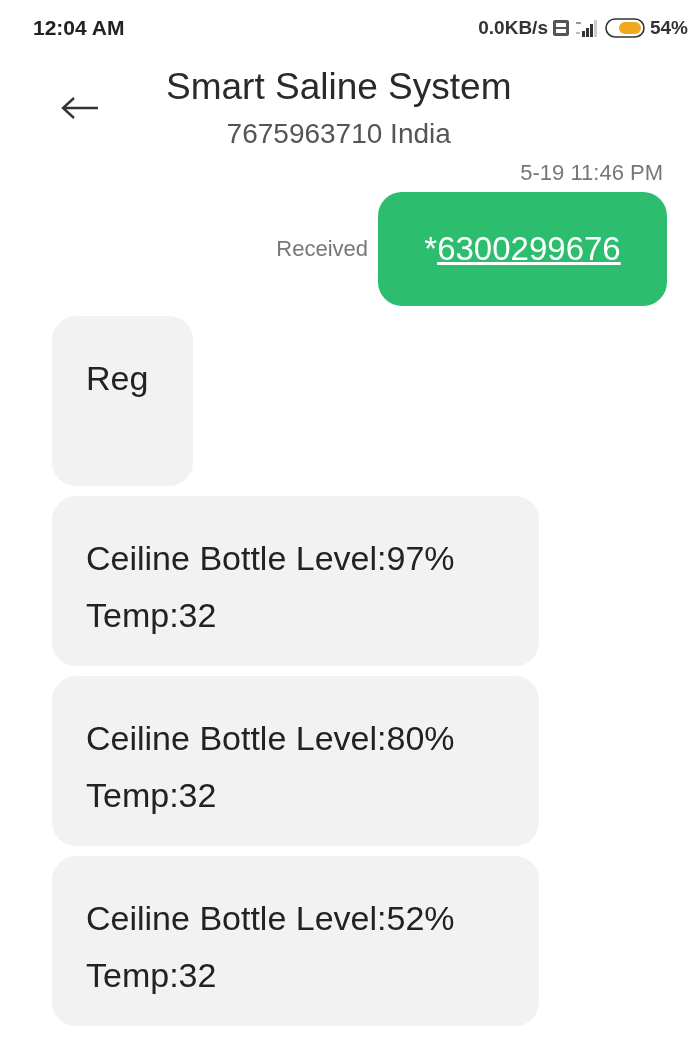 The image size is (694, 1044). Describe the element at coordinates (295, 761) in the screenshot. I see `received-message-bubble: Ceiline Bottle Level:80% Temp:32` at that location.